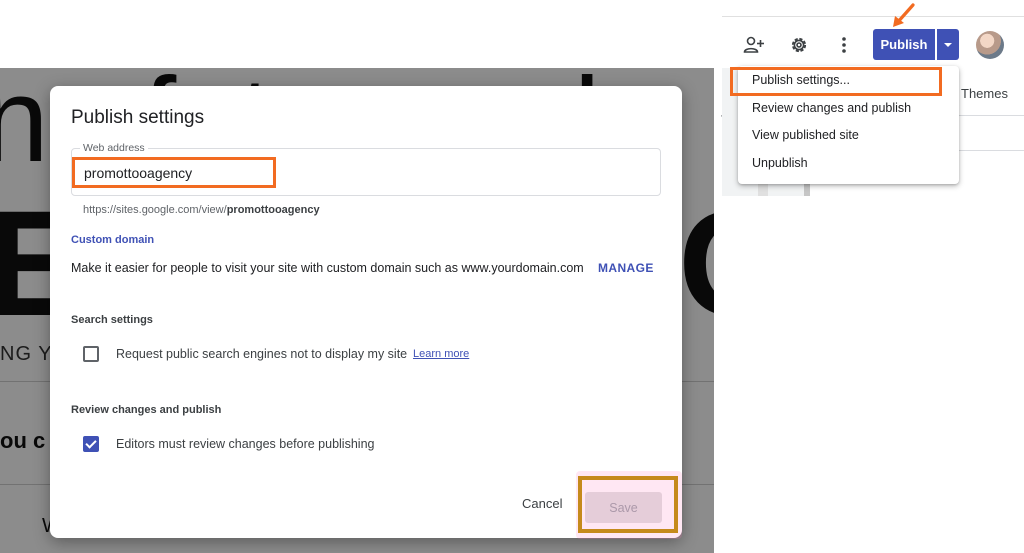 The image size is (1024, 553). Describe the element at coordinates (984, 93) in the screenshot. I see `tab-themes: Themes` at that location.